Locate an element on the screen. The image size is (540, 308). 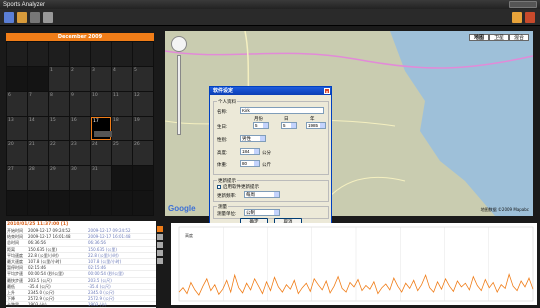
birth-month-stepper: 5 is located at coordinates (261, 125).